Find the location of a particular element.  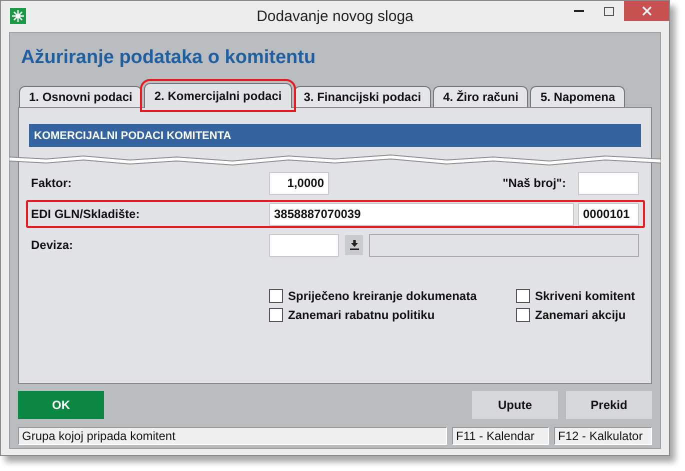

field-label: Faktor: is located at coordinates (52, 183).